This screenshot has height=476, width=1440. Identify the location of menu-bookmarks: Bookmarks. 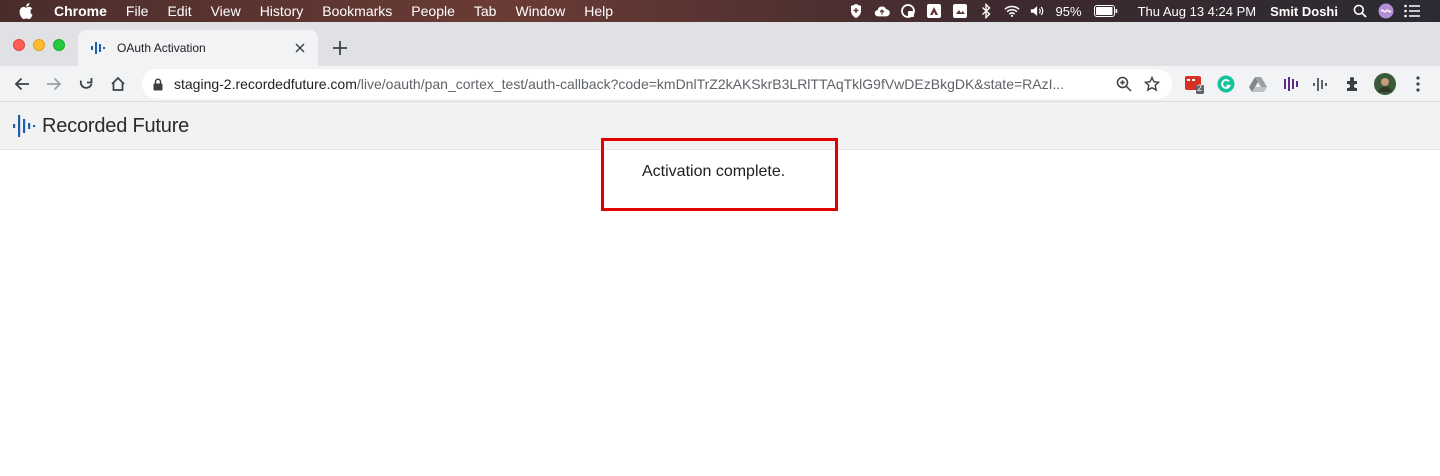
(357, 11).